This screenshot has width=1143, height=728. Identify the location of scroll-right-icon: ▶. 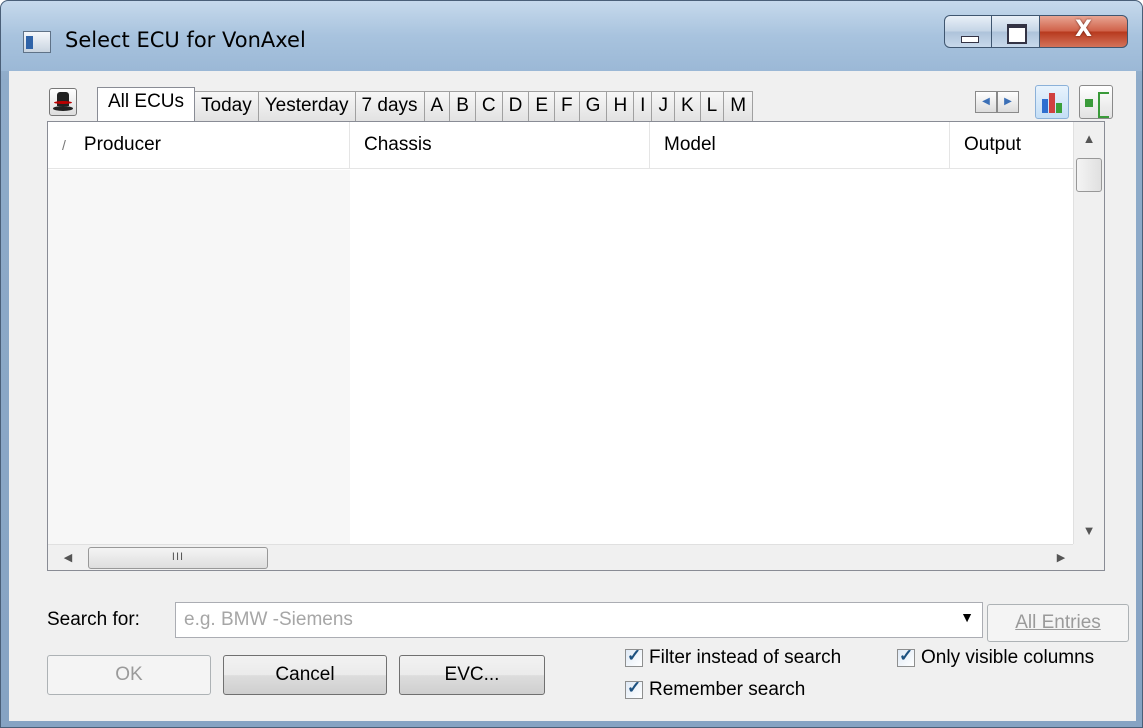
(1061, 558).